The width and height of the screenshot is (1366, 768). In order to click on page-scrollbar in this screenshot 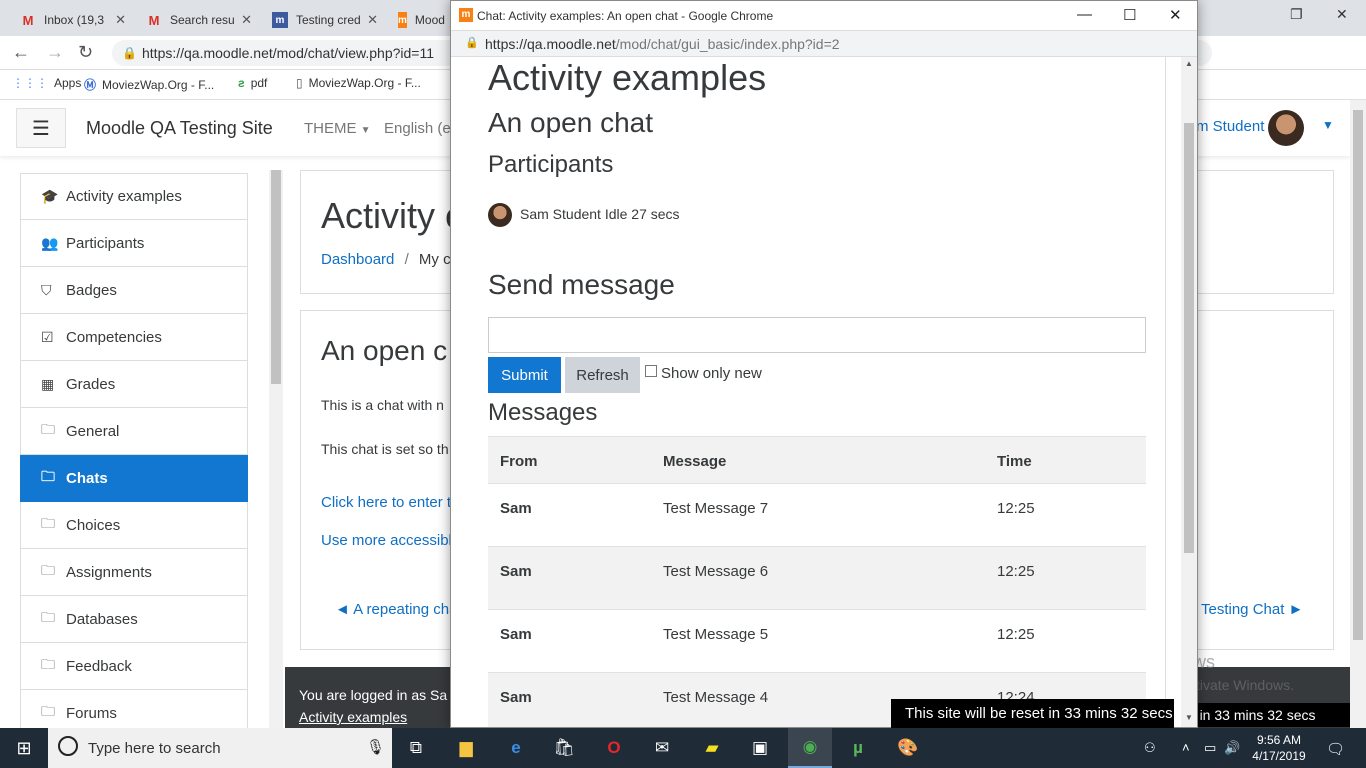, I will do `click(1358, 414)`.